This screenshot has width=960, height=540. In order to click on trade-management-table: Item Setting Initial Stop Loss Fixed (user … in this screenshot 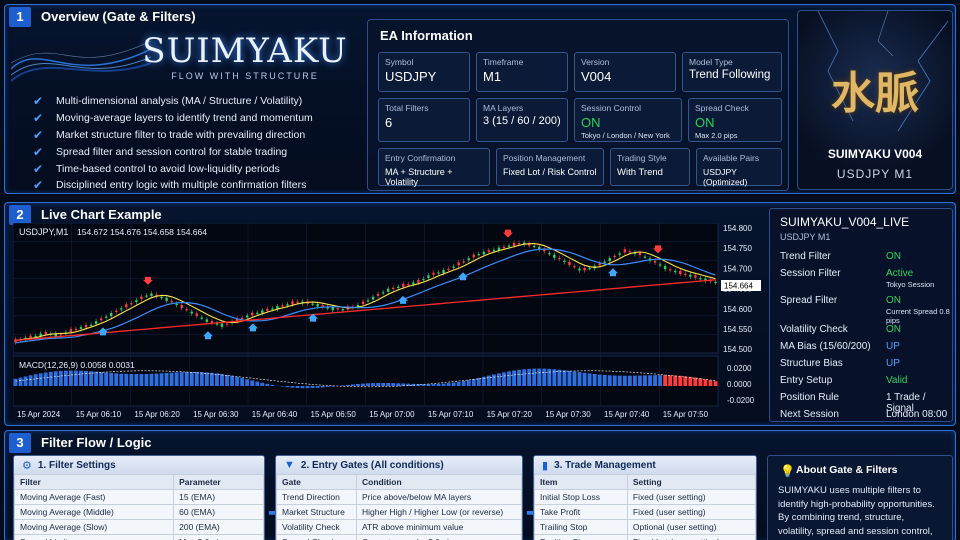, I will do `click(645, 507)`.